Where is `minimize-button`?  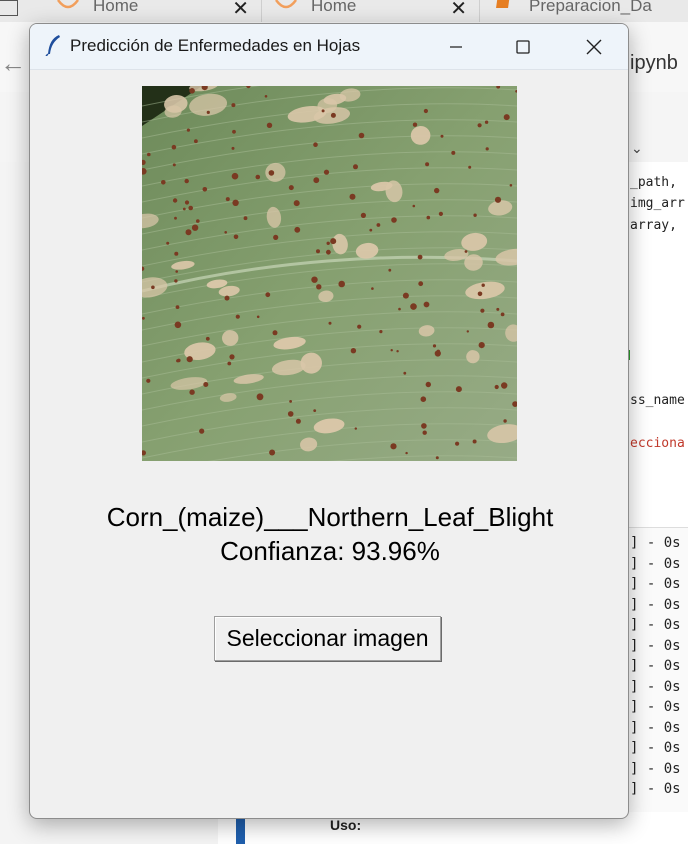 minimize-button is located at coordinates (456, 46).